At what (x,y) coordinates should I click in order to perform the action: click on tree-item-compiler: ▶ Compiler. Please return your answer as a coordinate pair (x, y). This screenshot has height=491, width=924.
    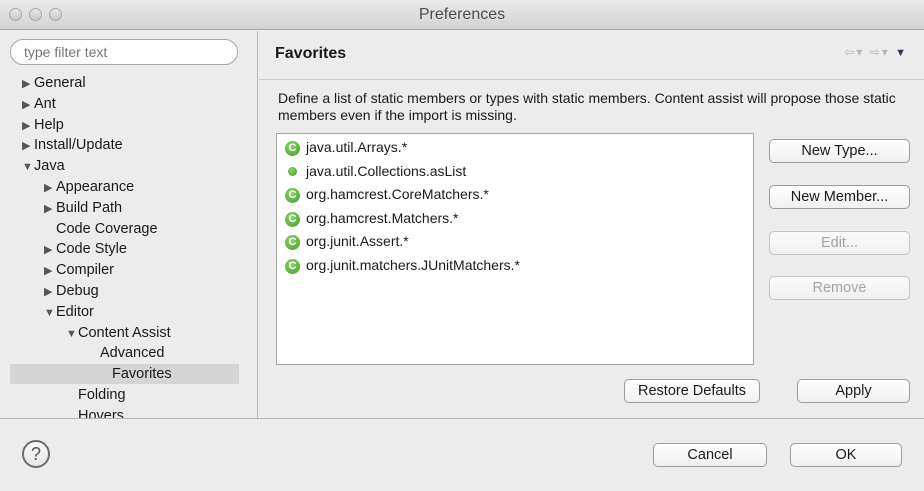
    Looking at the image, I should click on (79, 270).